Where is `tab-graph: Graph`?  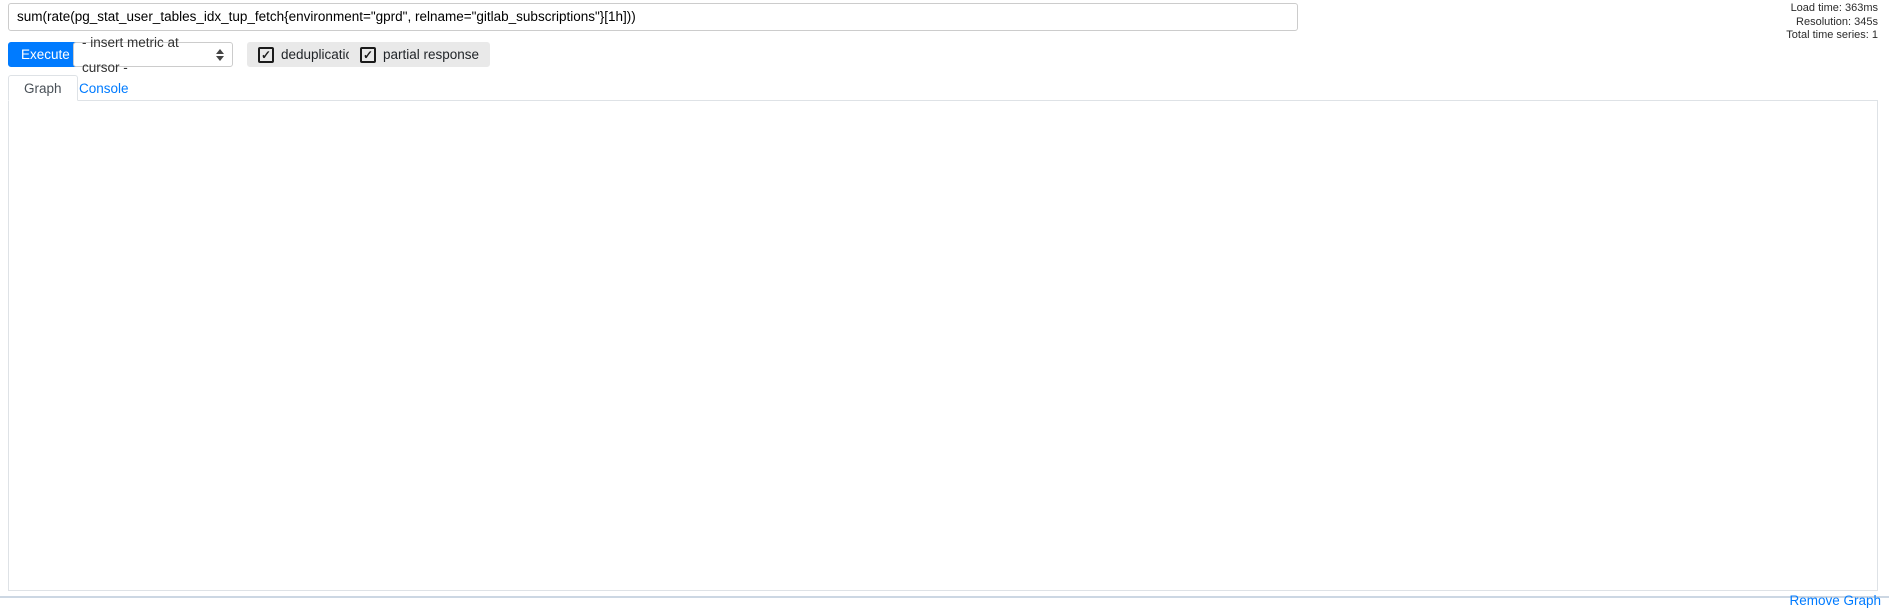 tab-graph: Graph is located at coordinates (43, 88).